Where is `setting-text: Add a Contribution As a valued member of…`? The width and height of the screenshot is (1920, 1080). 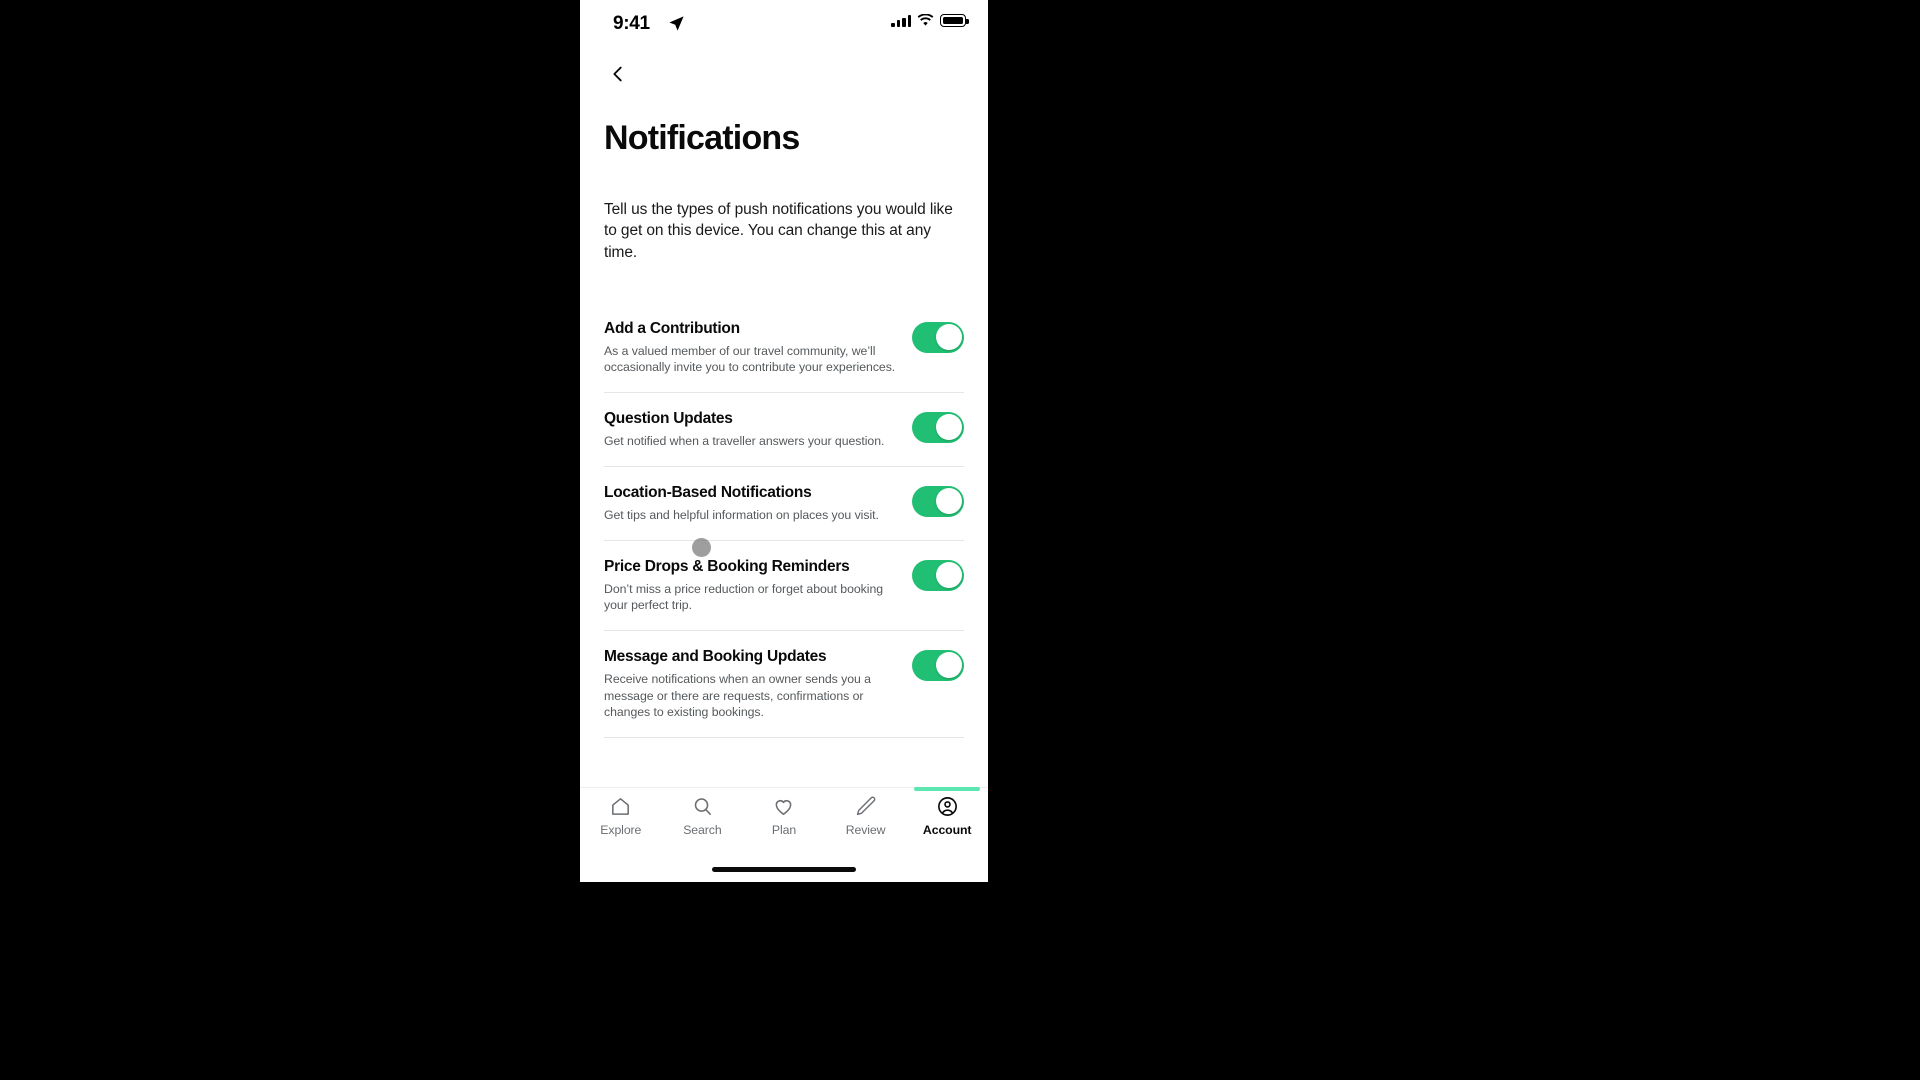
setting-text: Add a Contribution As a valued member of… is located at coordinates (751, 347).